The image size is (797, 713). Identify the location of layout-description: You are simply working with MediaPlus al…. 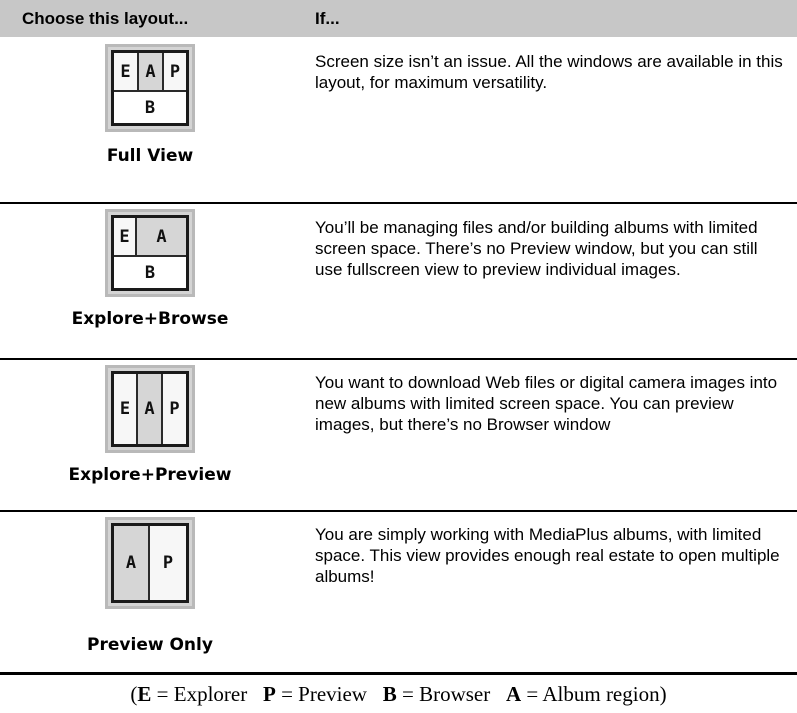
(547, 555).